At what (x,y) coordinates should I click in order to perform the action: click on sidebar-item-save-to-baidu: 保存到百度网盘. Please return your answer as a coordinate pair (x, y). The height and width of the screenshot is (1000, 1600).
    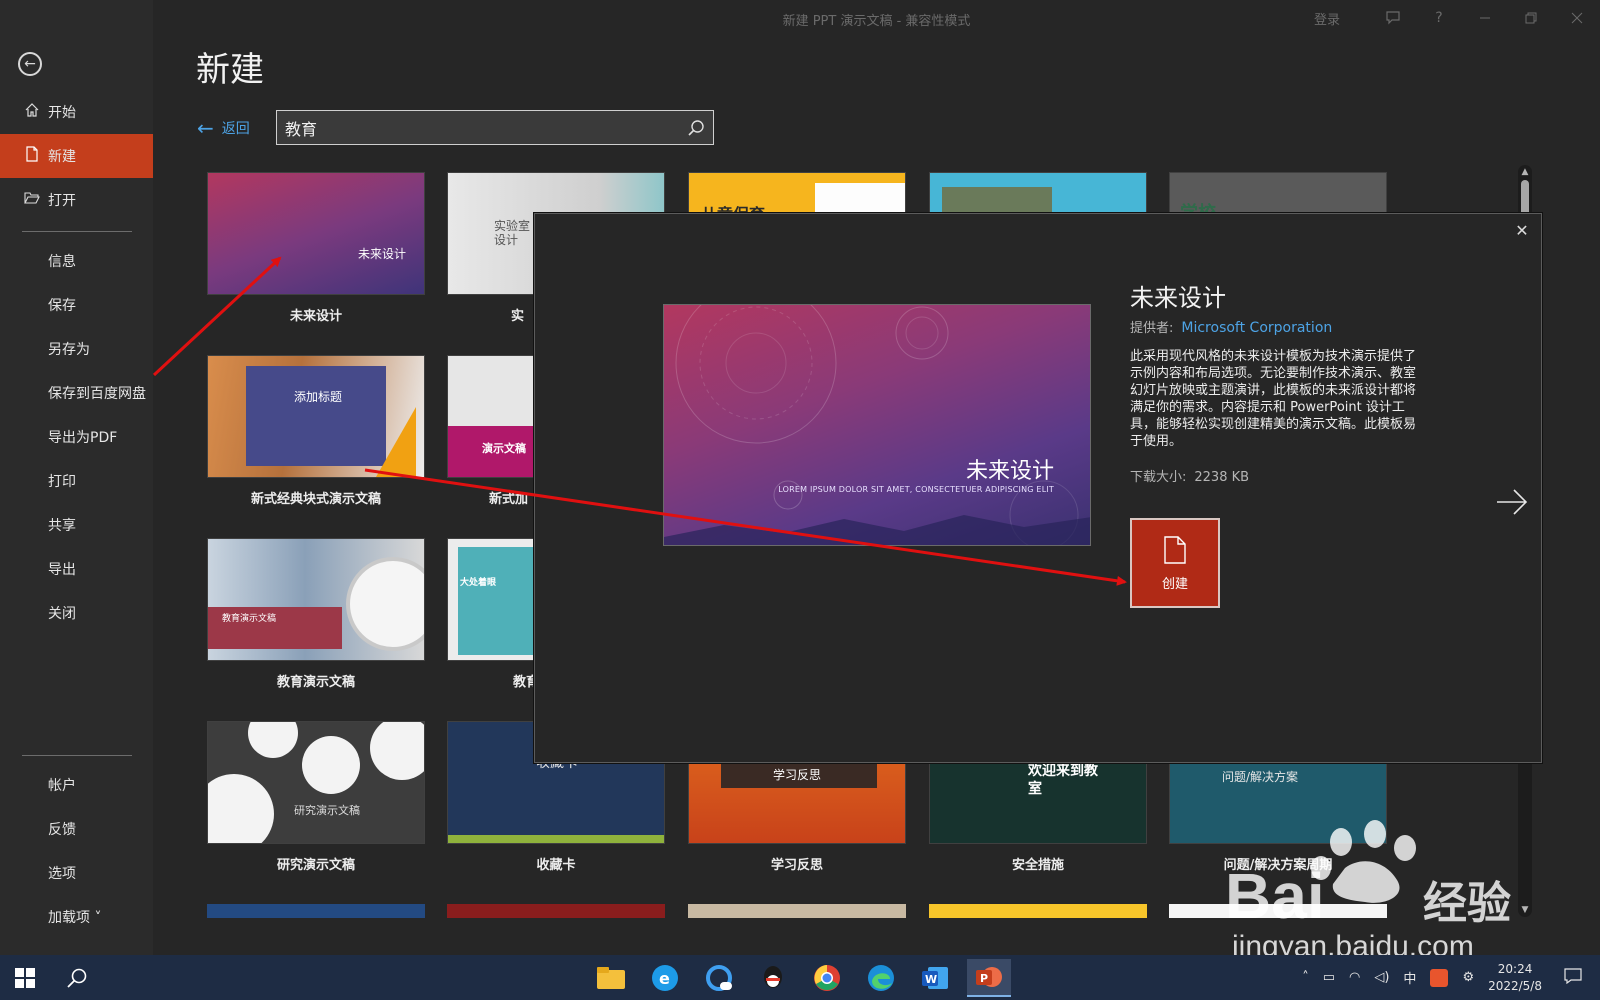
    Looking at the image, I should click on (76, 393).